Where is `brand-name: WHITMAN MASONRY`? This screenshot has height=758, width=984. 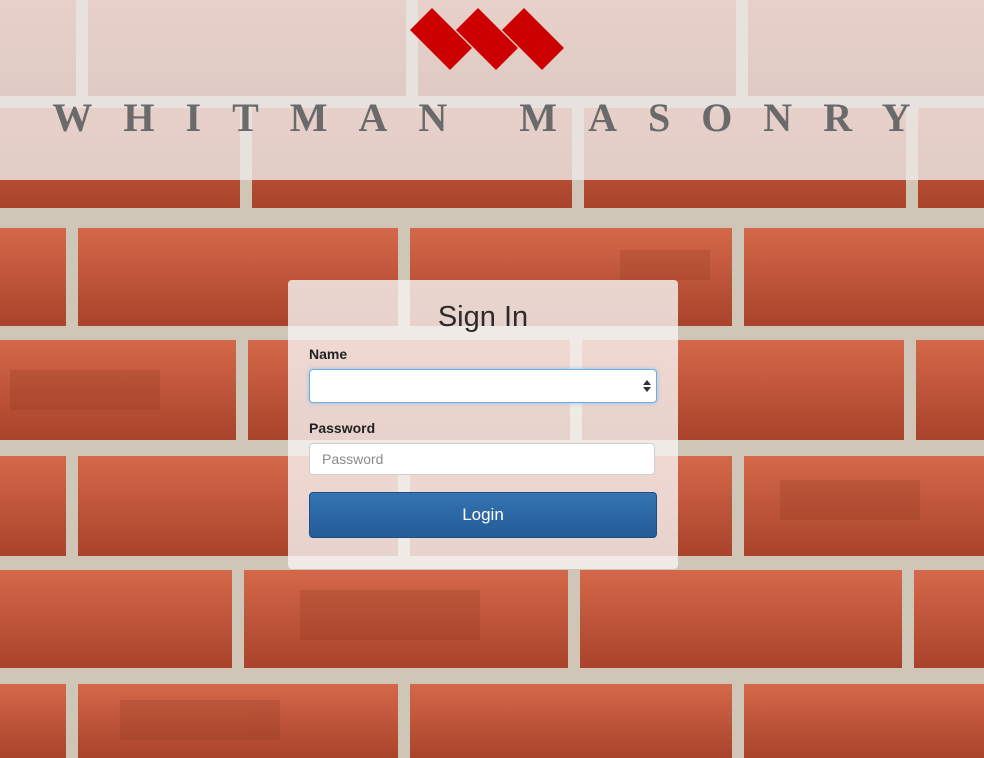 brand-name: WHITMAN MASONRY is located at coordinates (497, 117).